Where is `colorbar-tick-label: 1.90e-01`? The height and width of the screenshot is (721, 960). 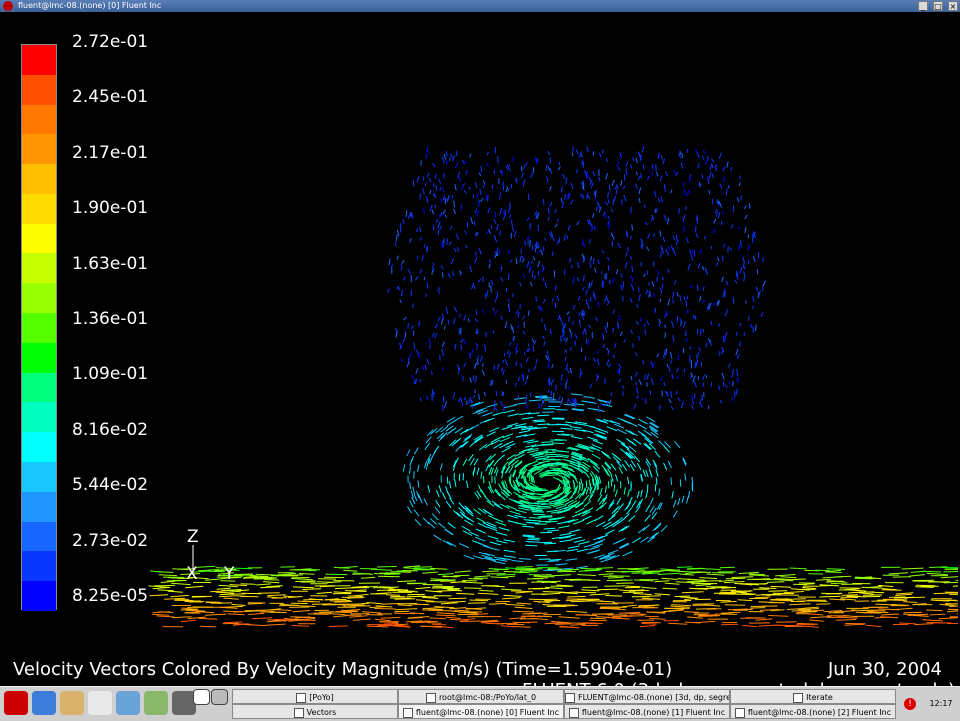 colorbar-tick-label: 1.90e-01 is located at coordinates (110, 208).